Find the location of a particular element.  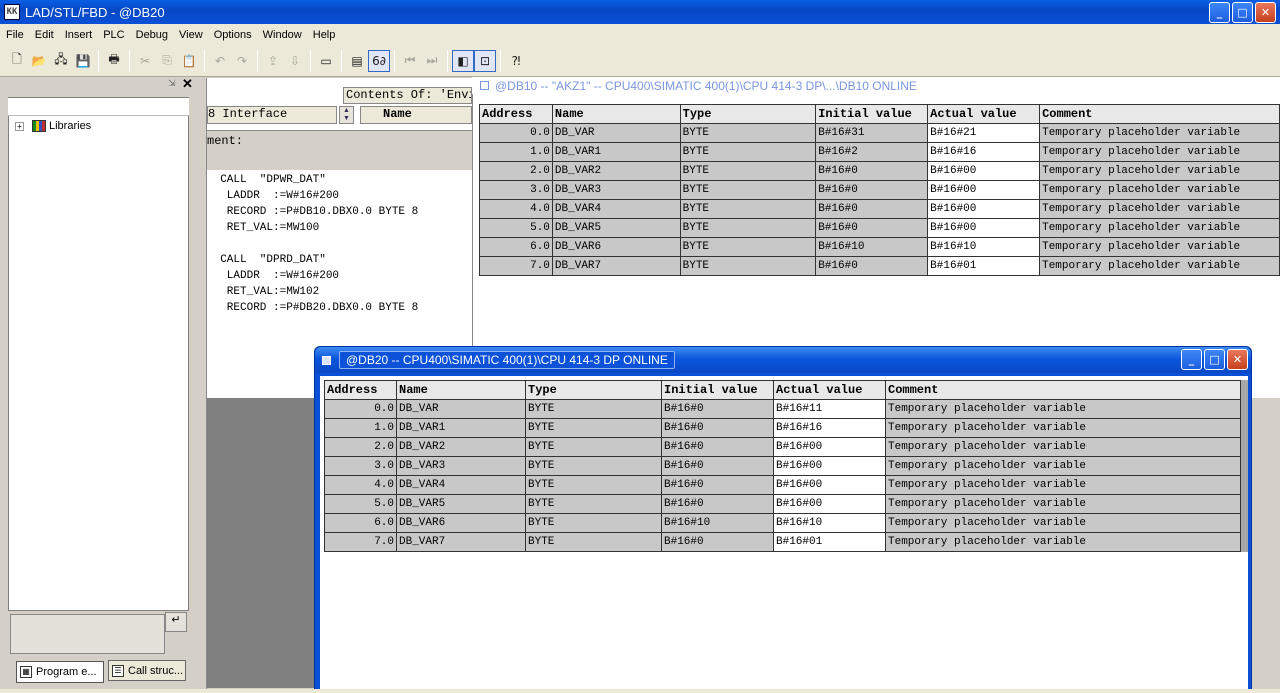

menu-help: Help is located at coordinates (324, 35).